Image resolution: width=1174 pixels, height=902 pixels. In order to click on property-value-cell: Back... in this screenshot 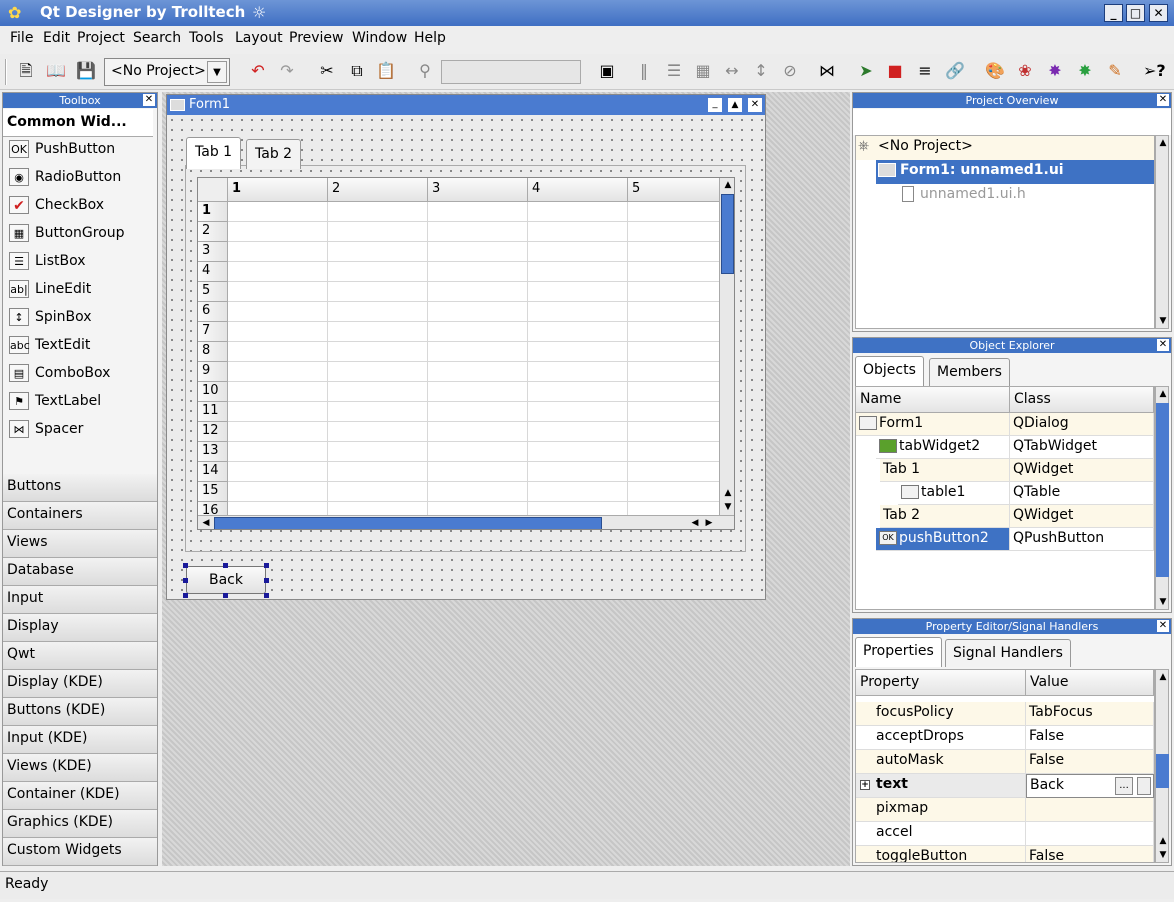, I will do `click(1090, 786)`.